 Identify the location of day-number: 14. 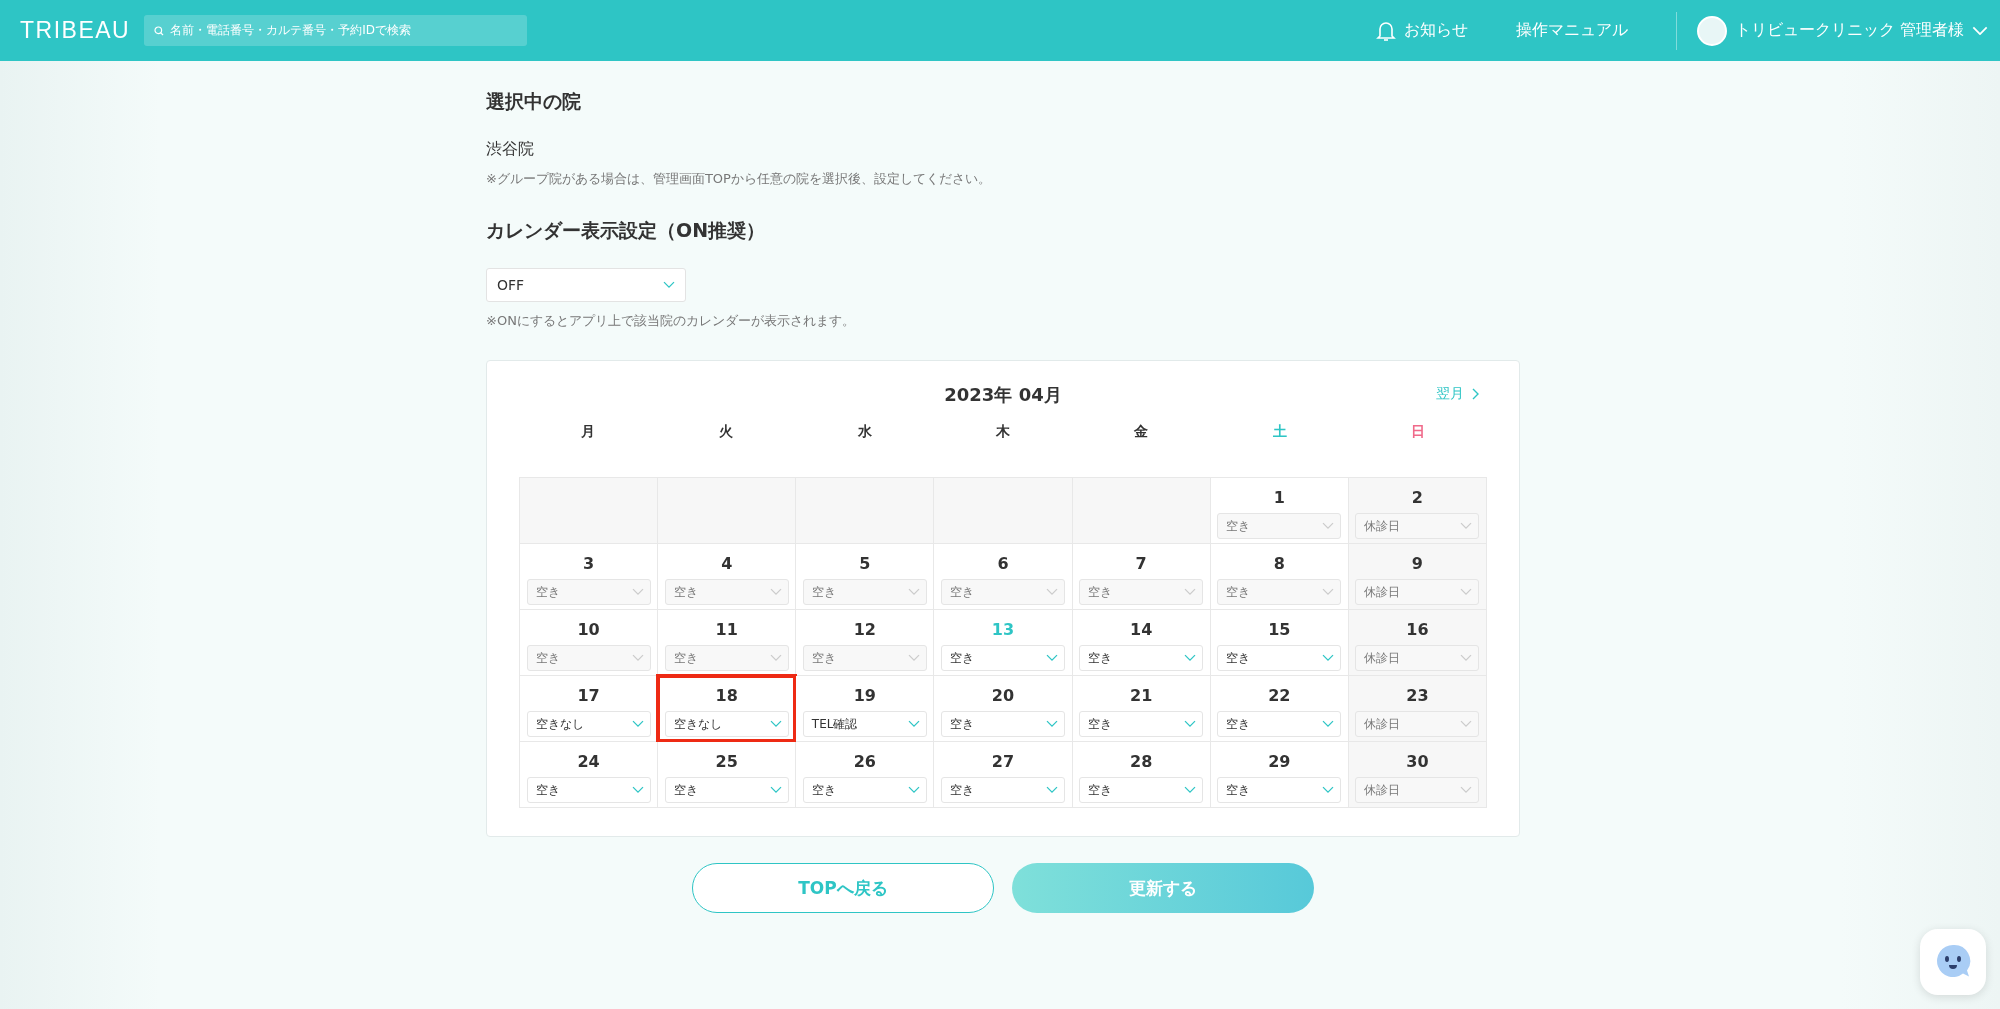
(1141, 629).